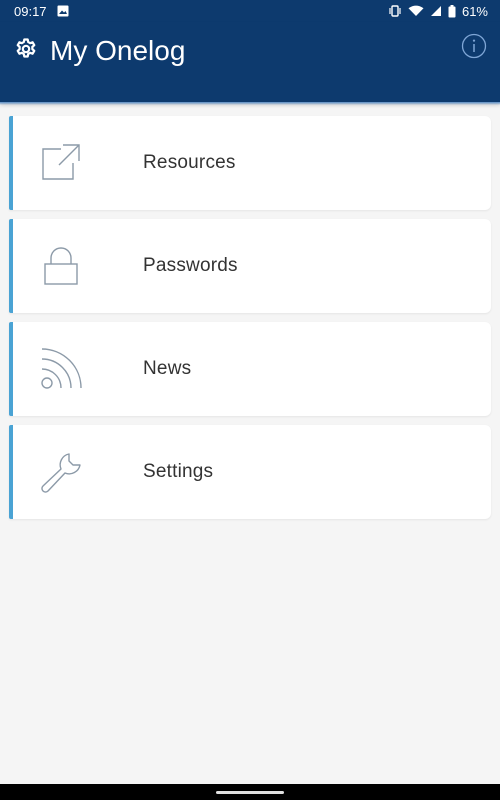 The image size is (500, 800). I want to click on wifi-icon, so click(416, 11).